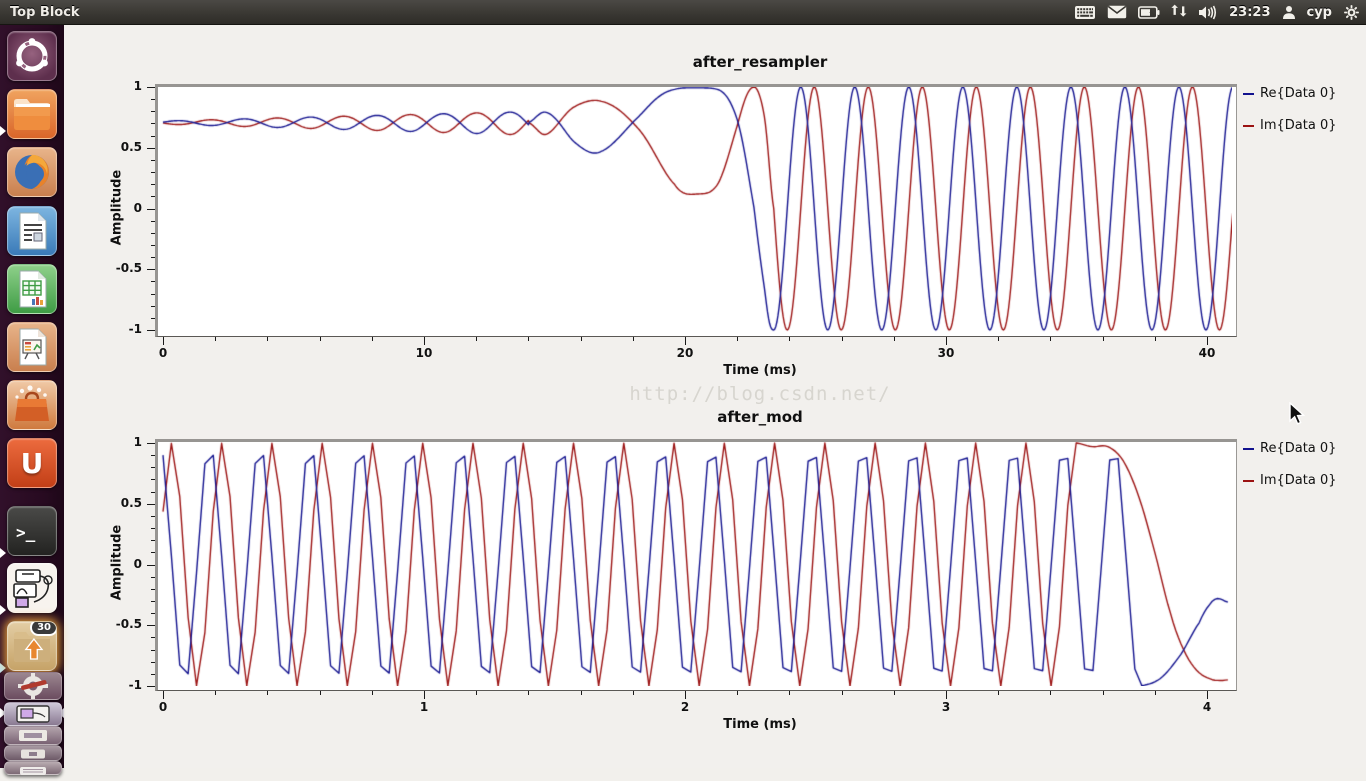 The height and width of the screenshot is (781, 1366). What do you see at coordinates (1249, 12) in the screenshot?
I see `clock: 23:23` at bounding box center [1249, 12].